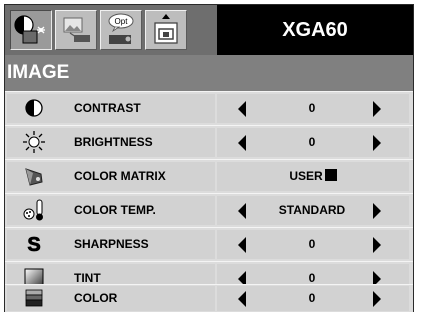 The image size is (421, 318). I want to click on color-icon, so click(34, 298).